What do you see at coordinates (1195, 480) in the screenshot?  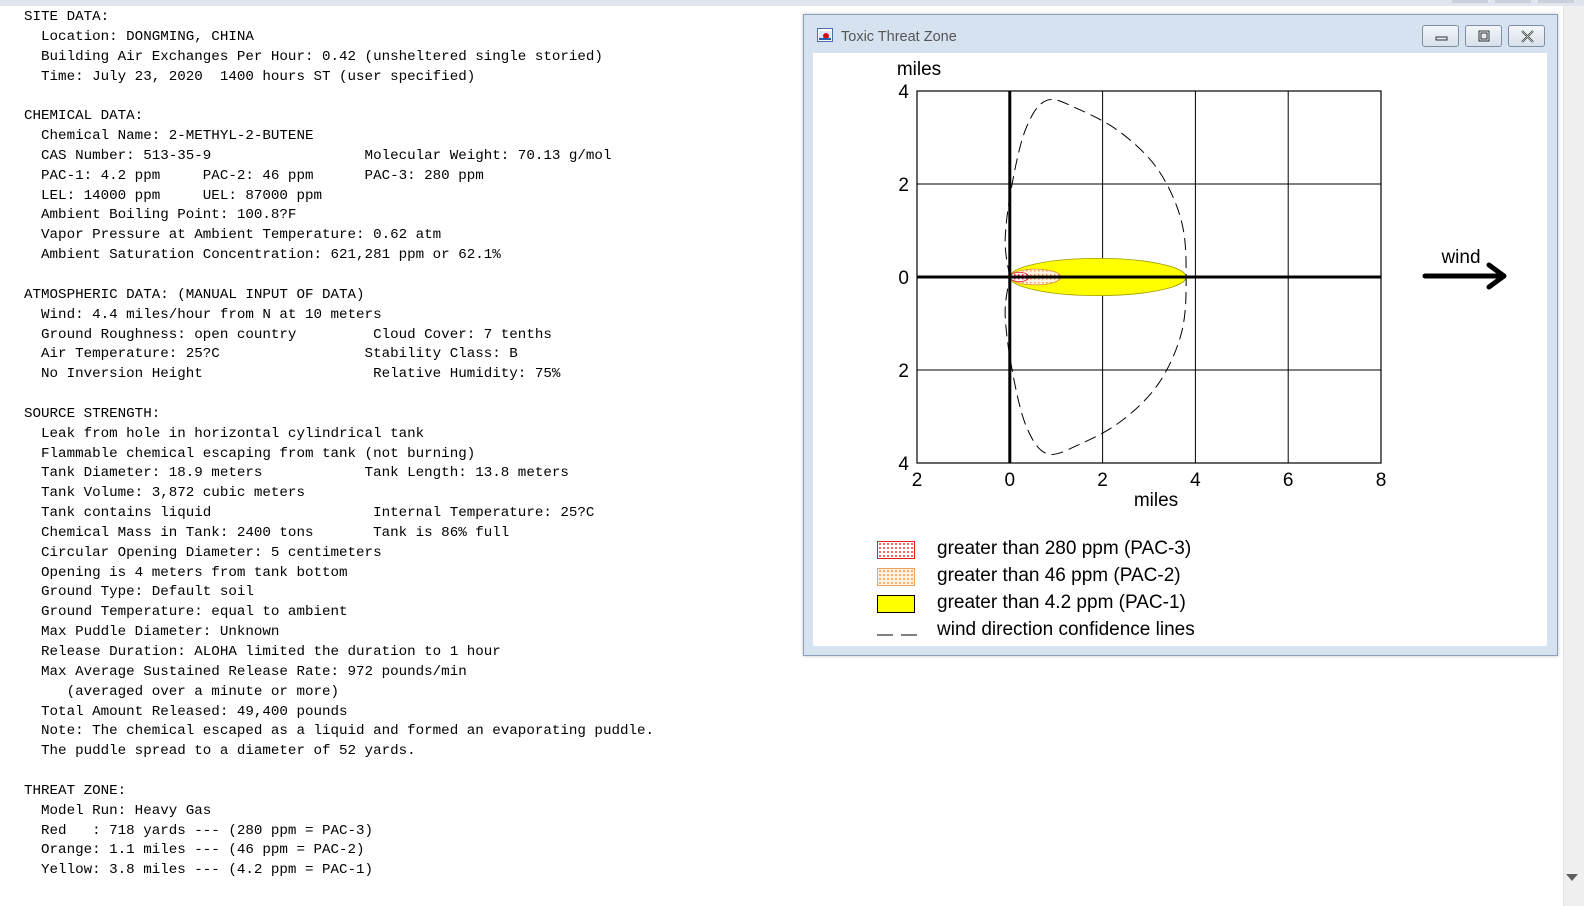 I see `x-tick-label: 4` at bounding box center [1195, 480].